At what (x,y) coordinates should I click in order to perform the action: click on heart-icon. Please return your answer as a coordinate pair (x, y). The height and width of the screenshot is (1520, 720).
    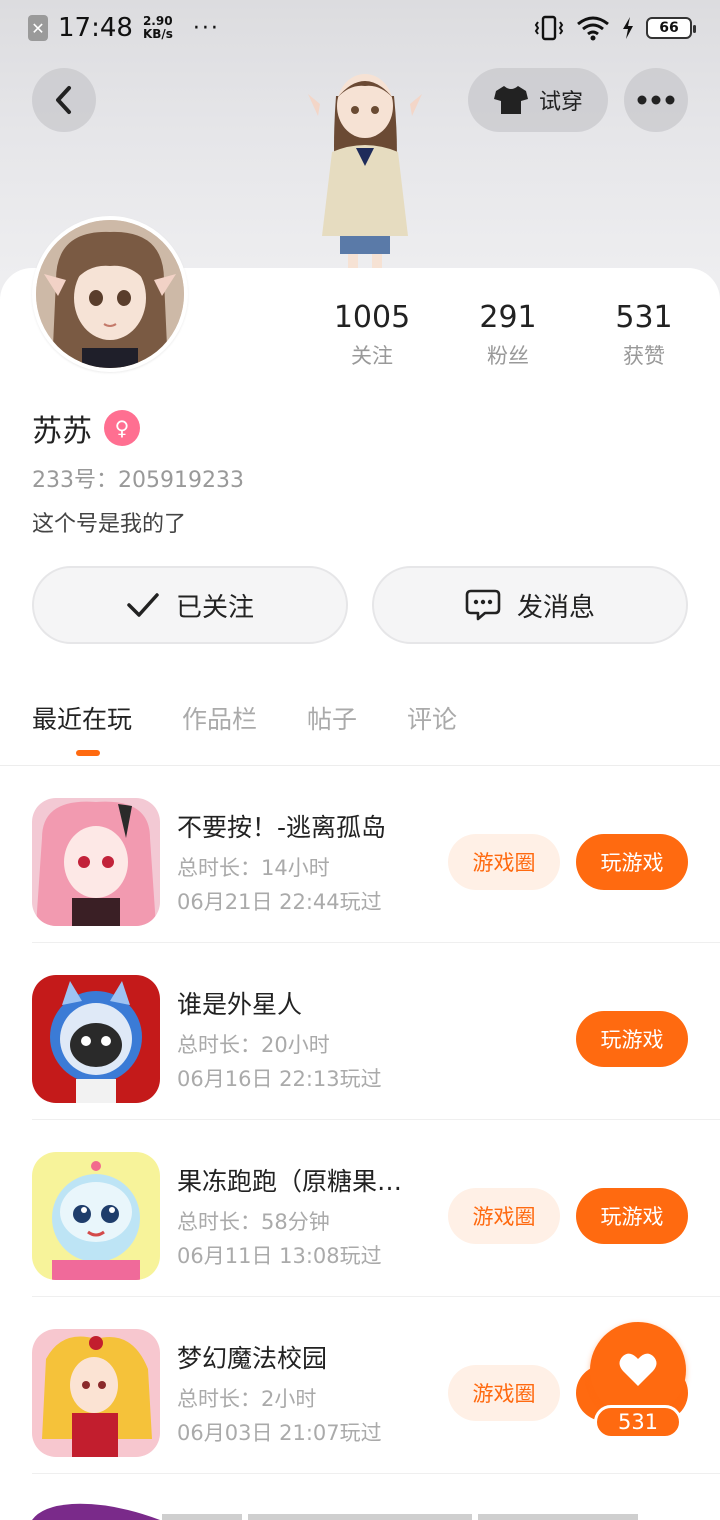
    Looking at the image, I should click on (638, 1369).